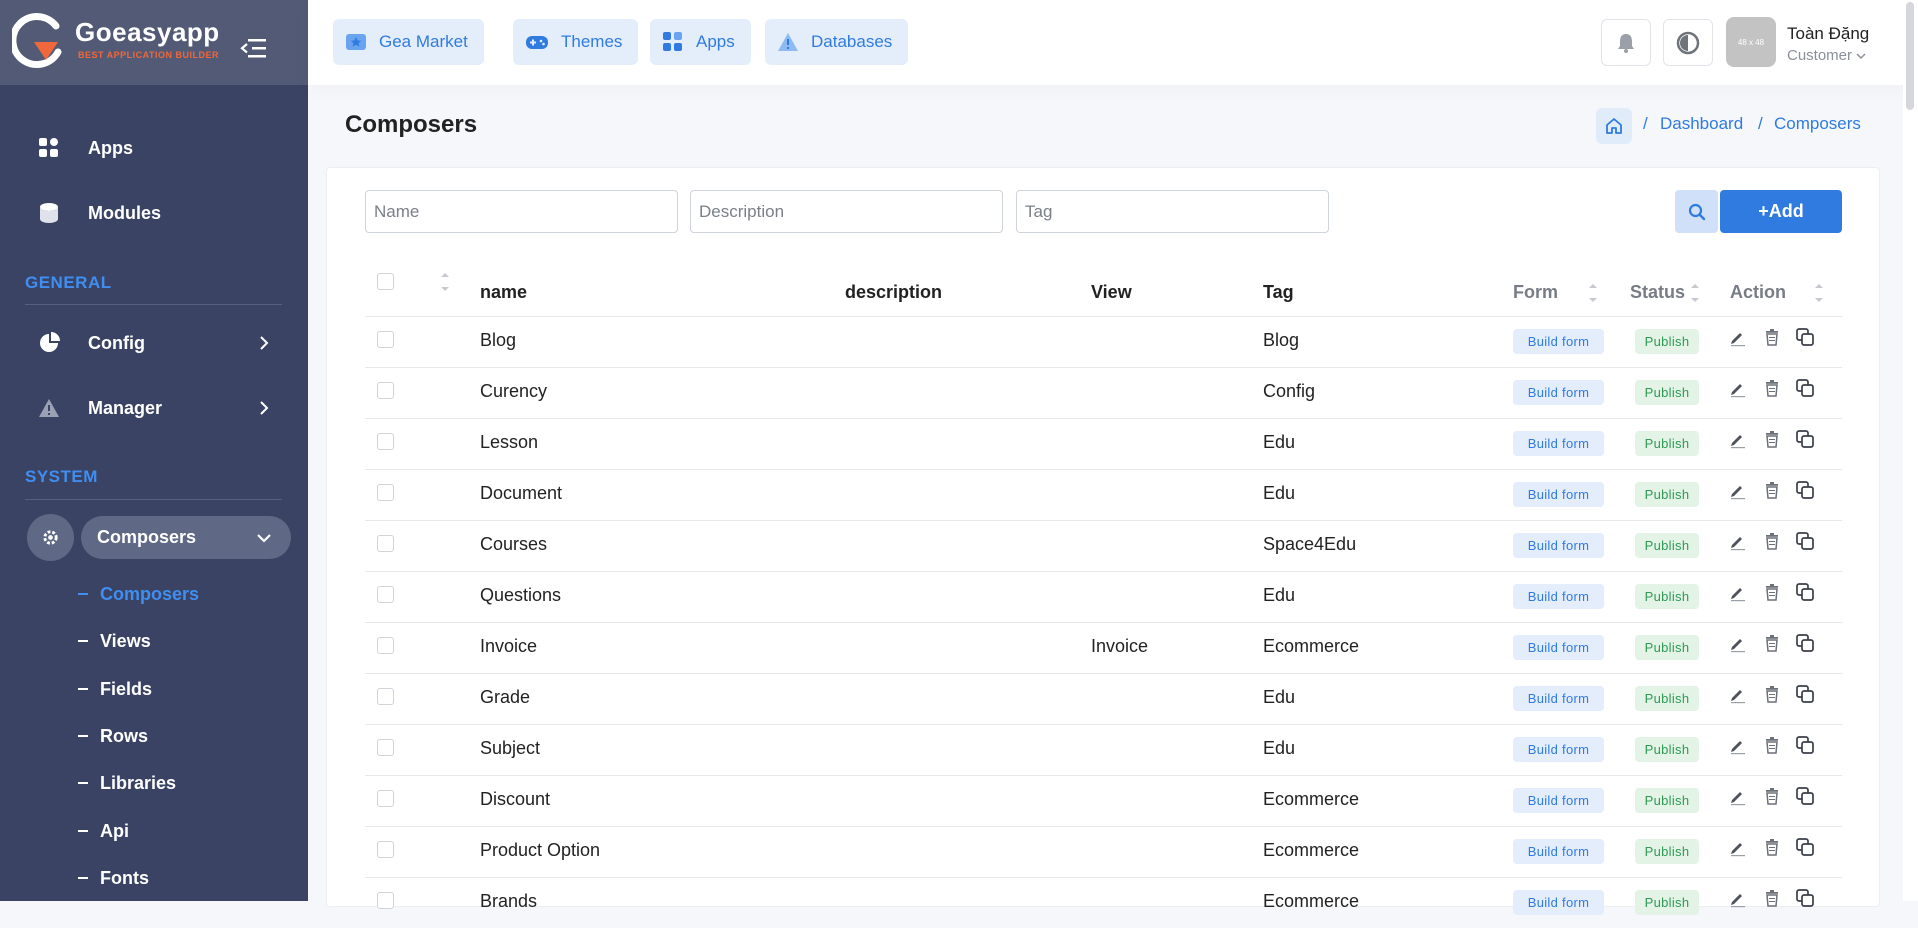  What do you see at coordinates (138, 594) in the screenshot?
I see `sidebar-subitem-composers: Composers` at bounding box center [138, 594].